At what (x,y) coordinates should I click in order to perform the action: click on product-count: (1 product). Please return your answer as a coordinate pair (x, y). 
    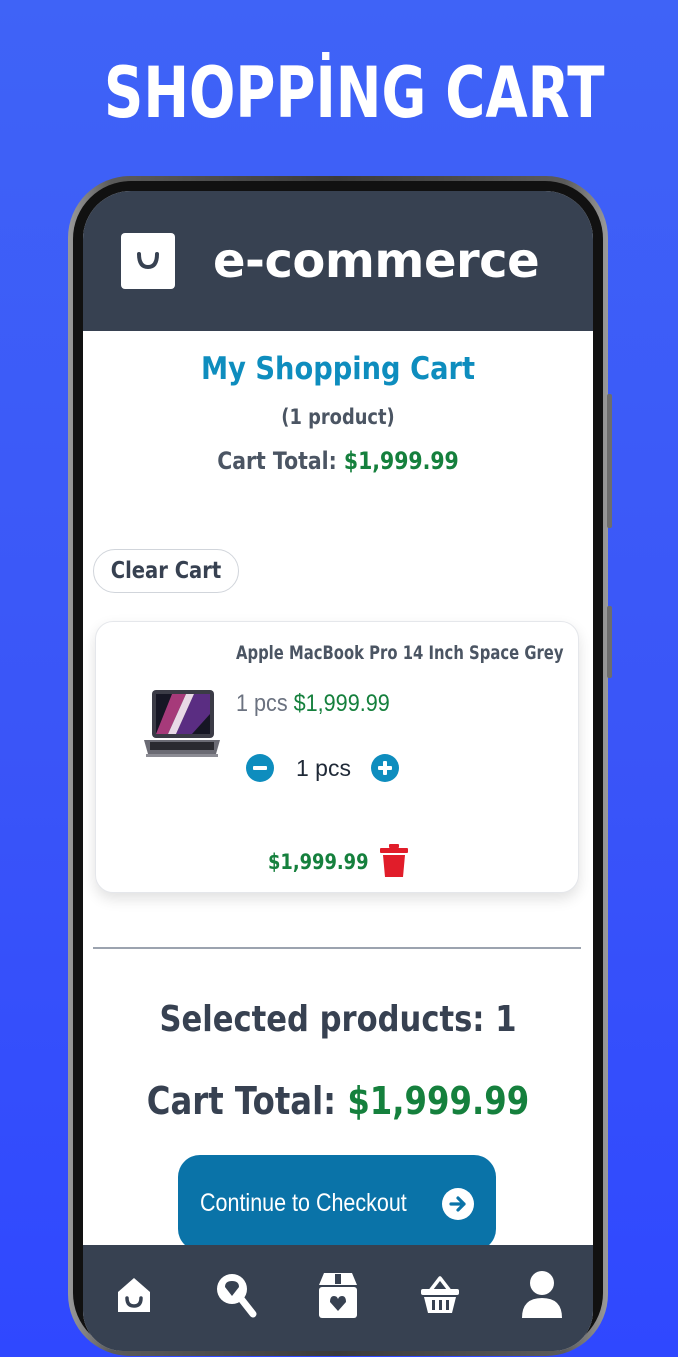
    Looking at the image, I should click on (338, 417).